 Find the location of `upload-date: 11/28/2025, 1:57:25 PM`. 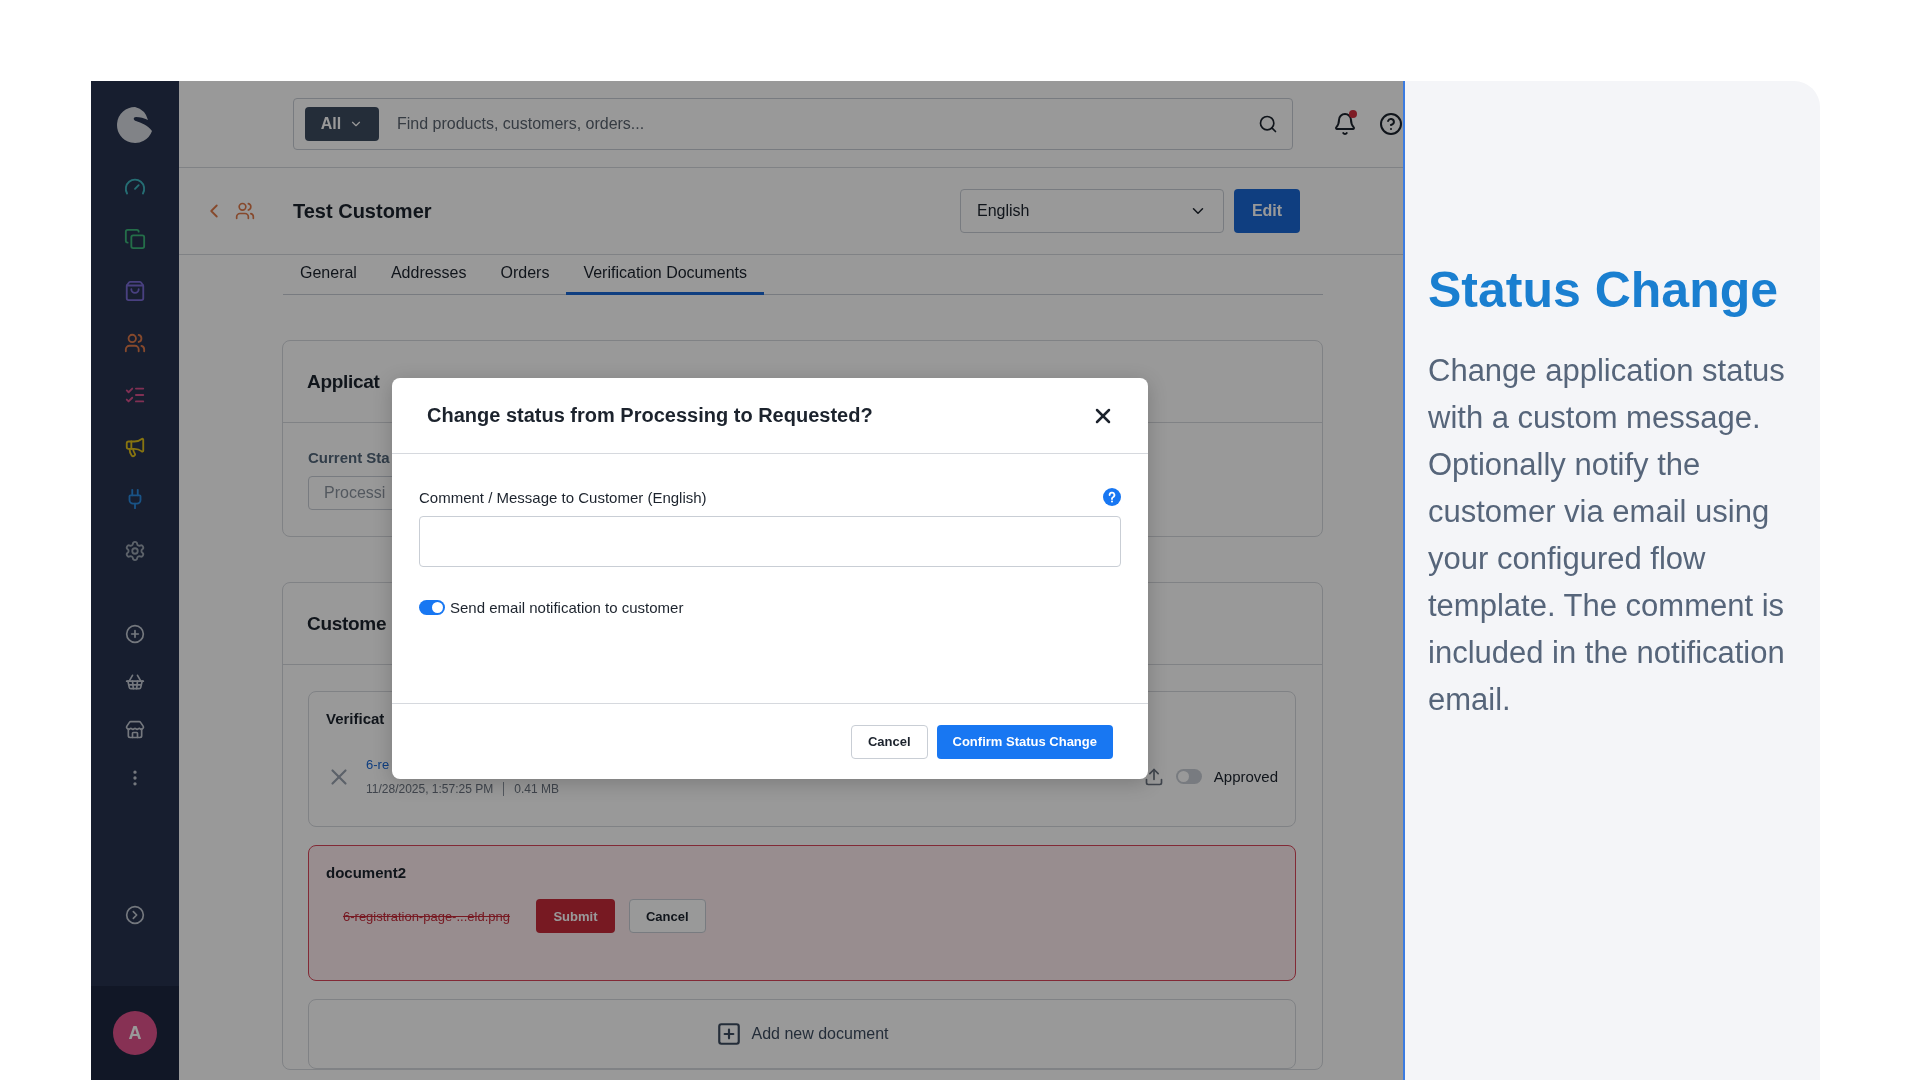

upload-date: 11/28/2025, 1:57:25 PM is located at coordinates (430, 789).